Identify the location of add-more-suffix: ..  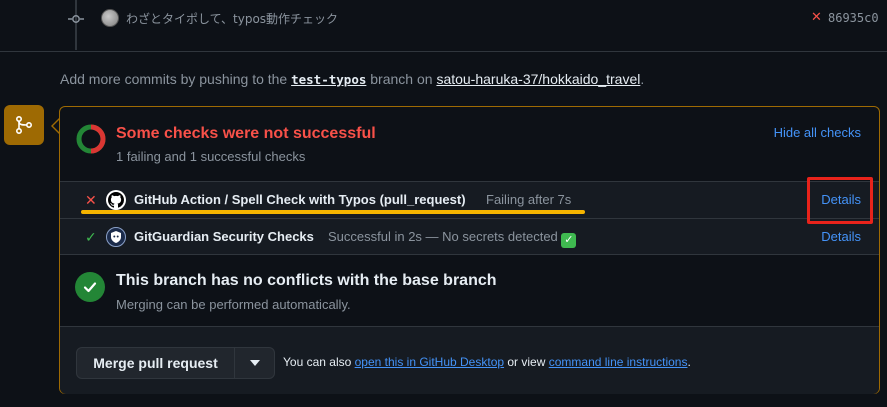
(642, 79).